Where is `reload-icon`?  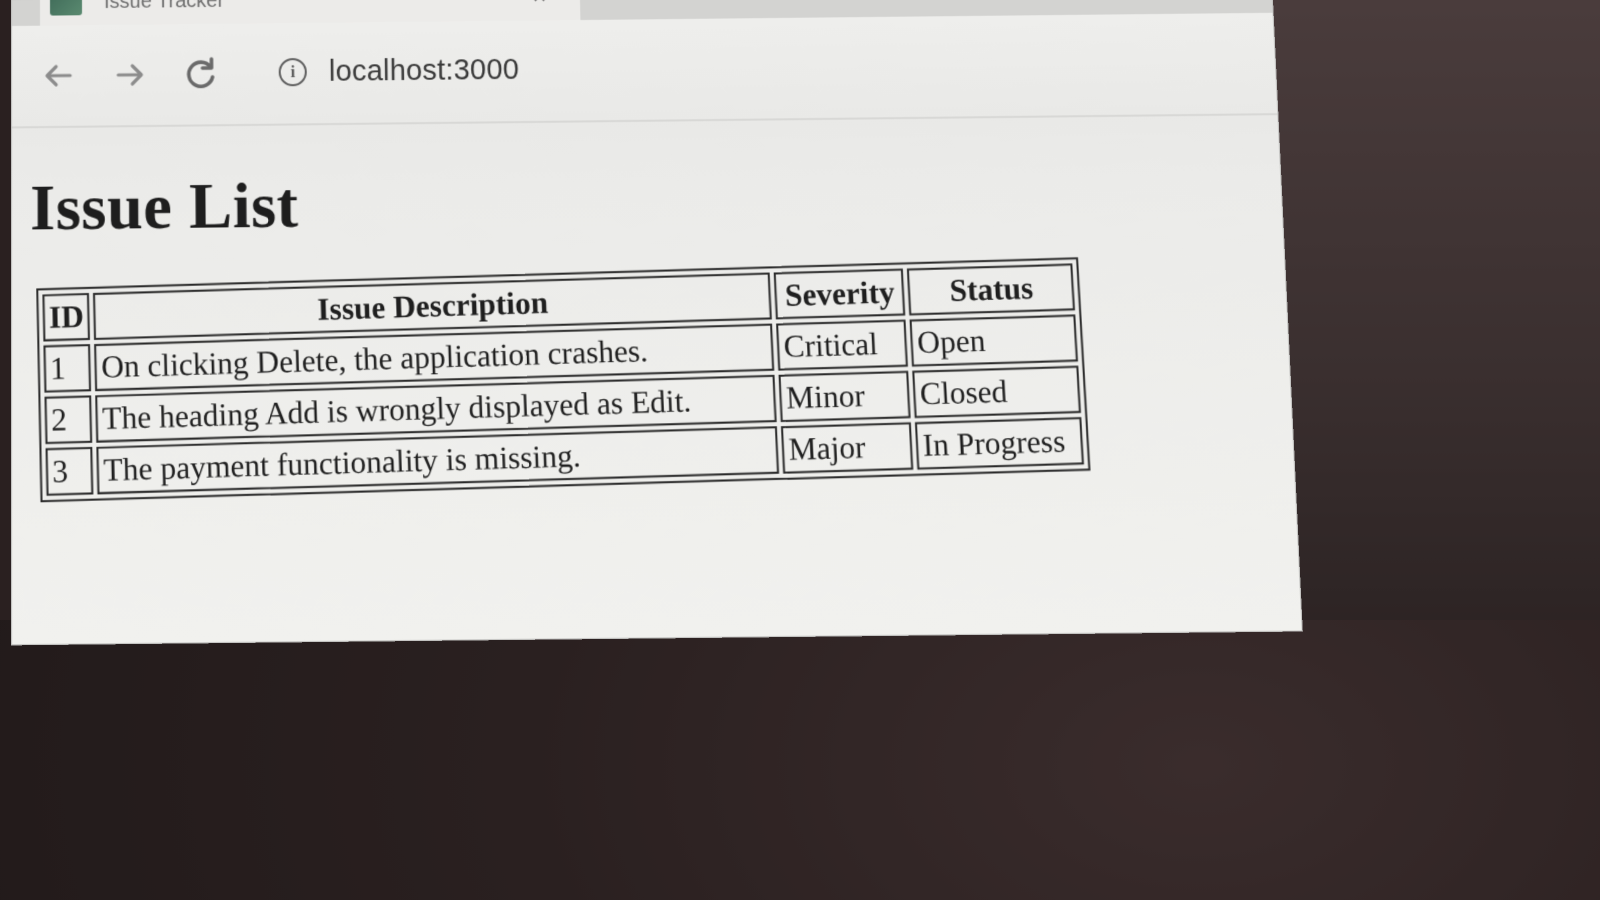
reload-icon is located at coordinates (200, 72).